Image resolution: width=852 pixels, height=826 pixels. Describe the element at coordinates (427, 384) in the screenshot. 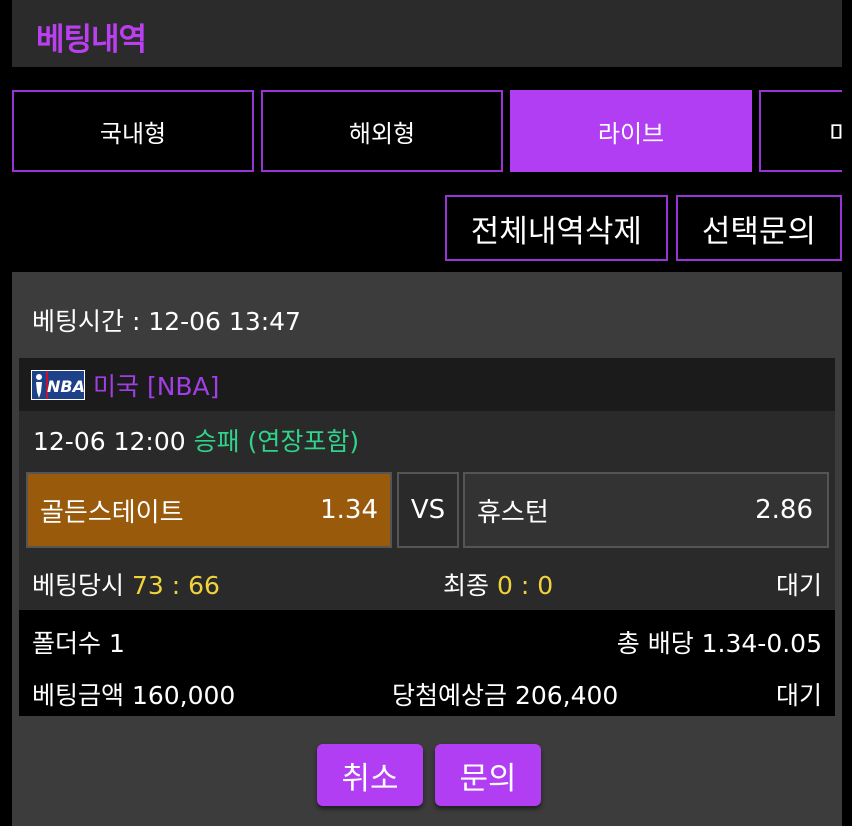

I see `league-header: NBA 미국 [NBA]` at that location.